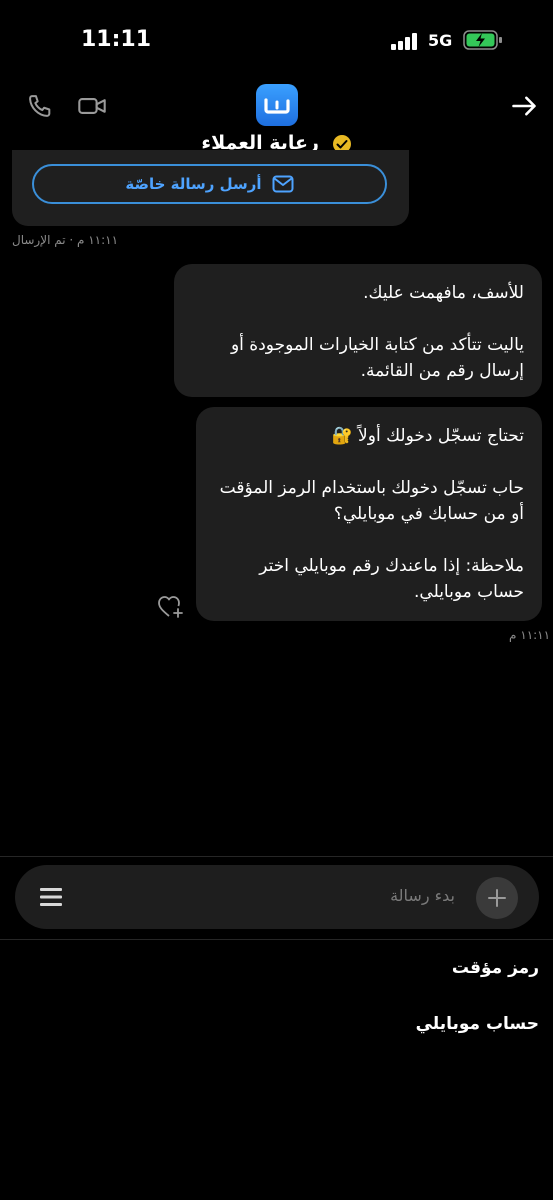 The width and height of the screenshot is (553, 1200). Describe the element at coordinates (440, 40) in the screenshot. I see `network-label: 5G` at that location.